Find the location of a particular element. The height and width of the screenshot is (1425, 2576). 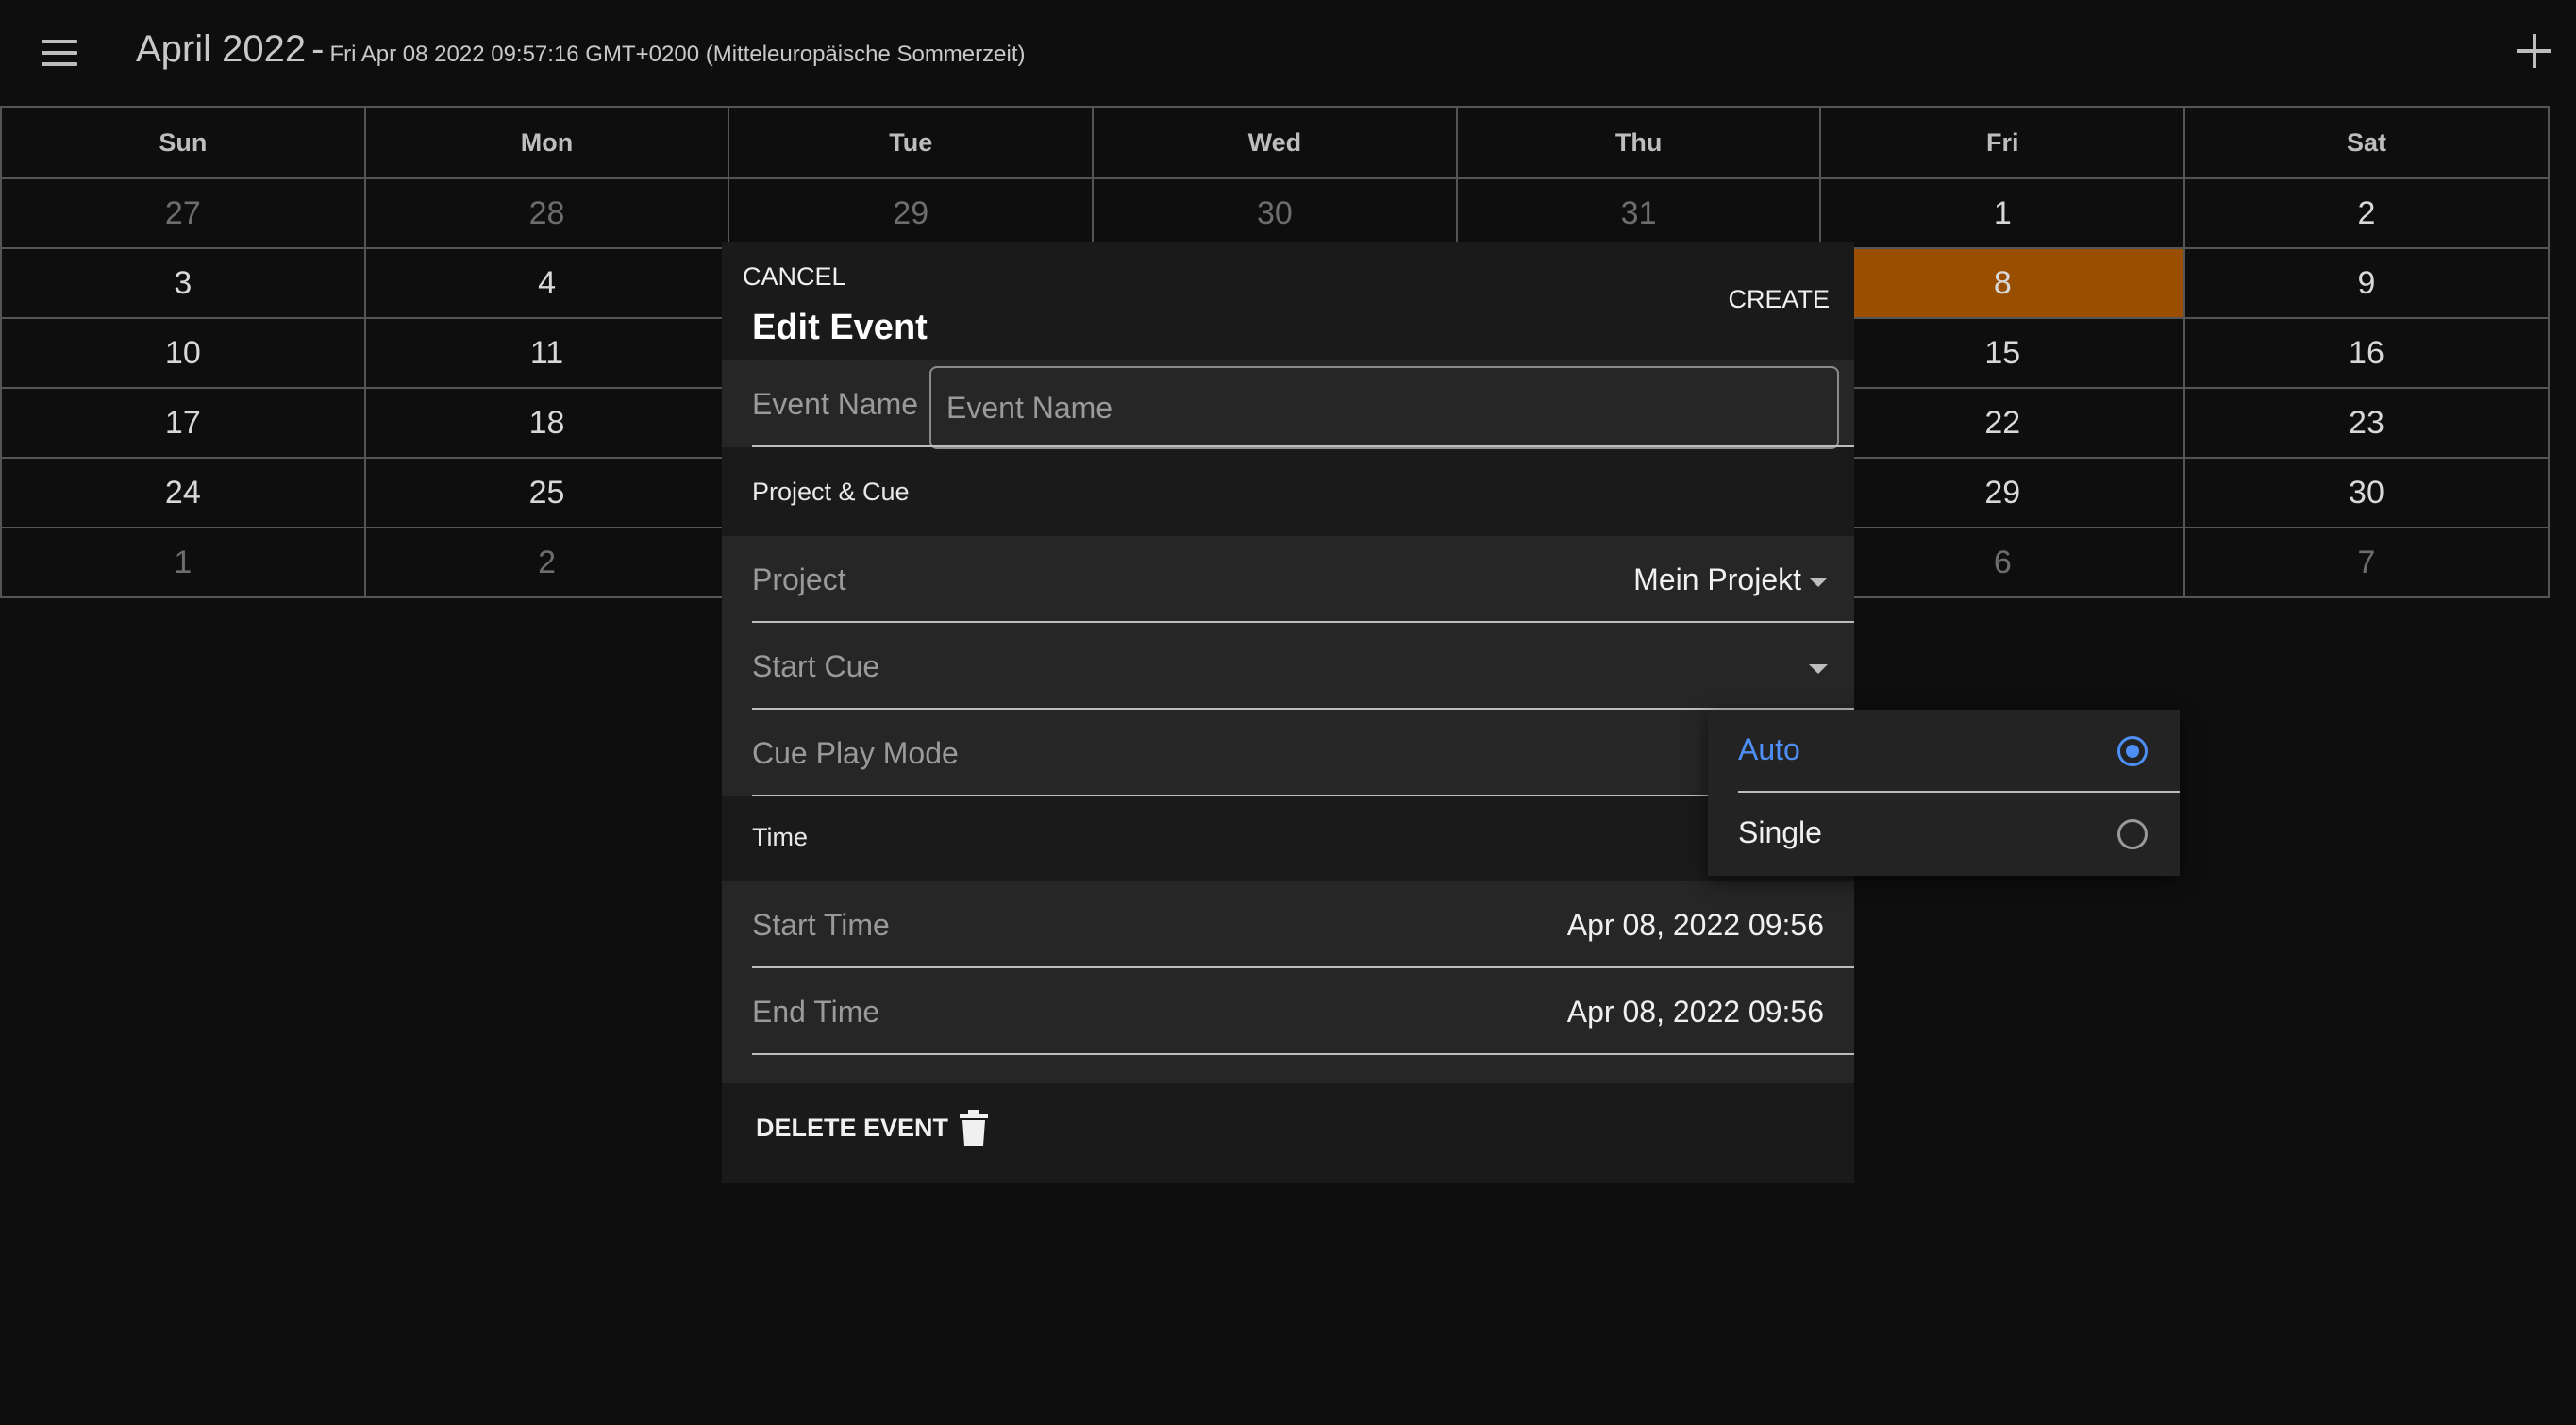

day-cell: 28 is located at coordinates (548, 213).